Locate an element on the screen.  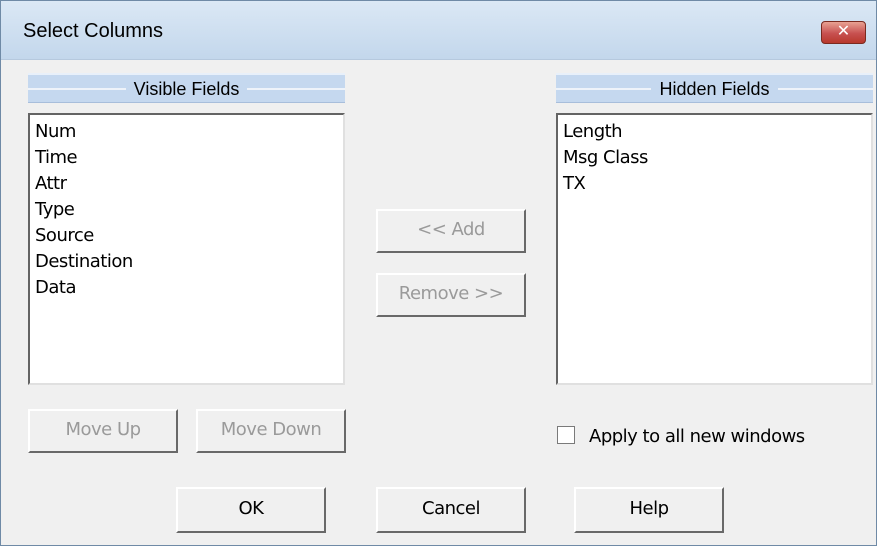
list-item: Msg Class is located at coordinates (714, 158).